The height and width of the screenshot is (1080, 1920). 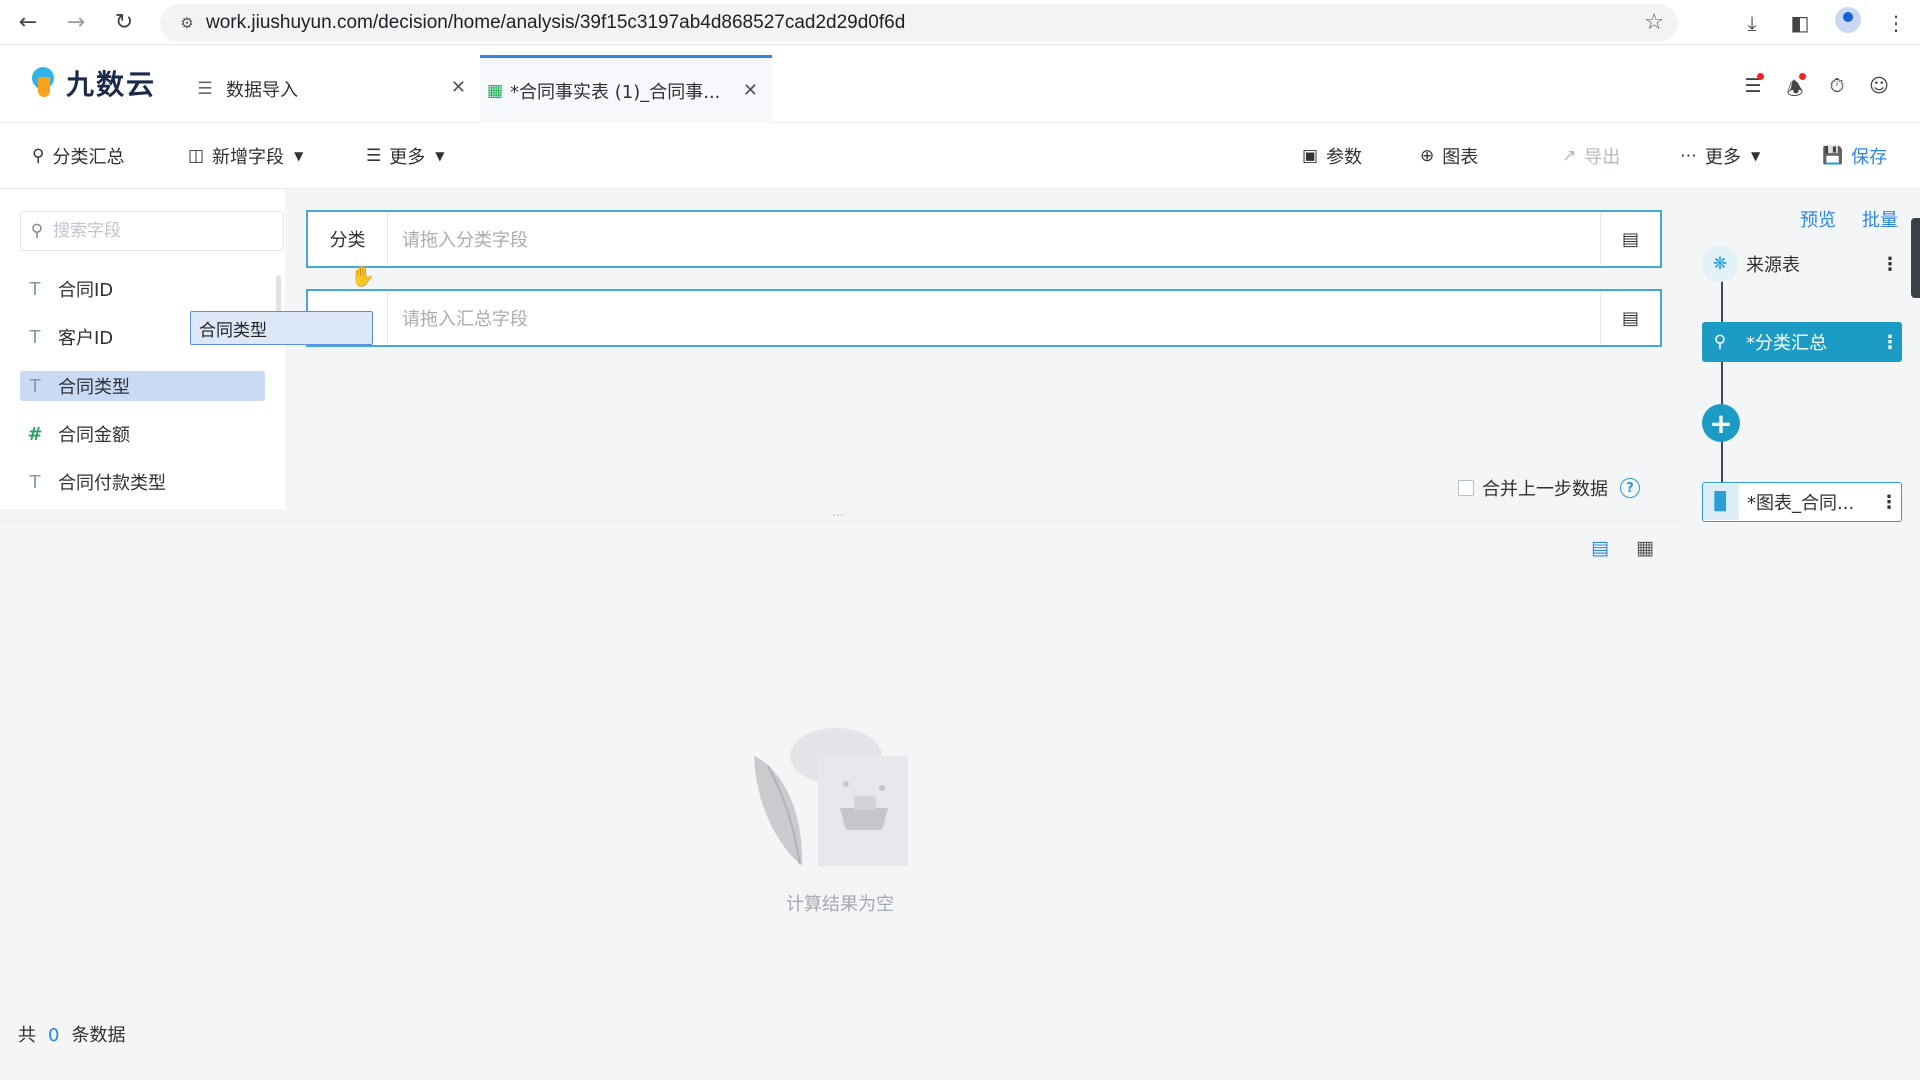 I want to click on task-list-icon: ☰, so click(x=1753, y=90).